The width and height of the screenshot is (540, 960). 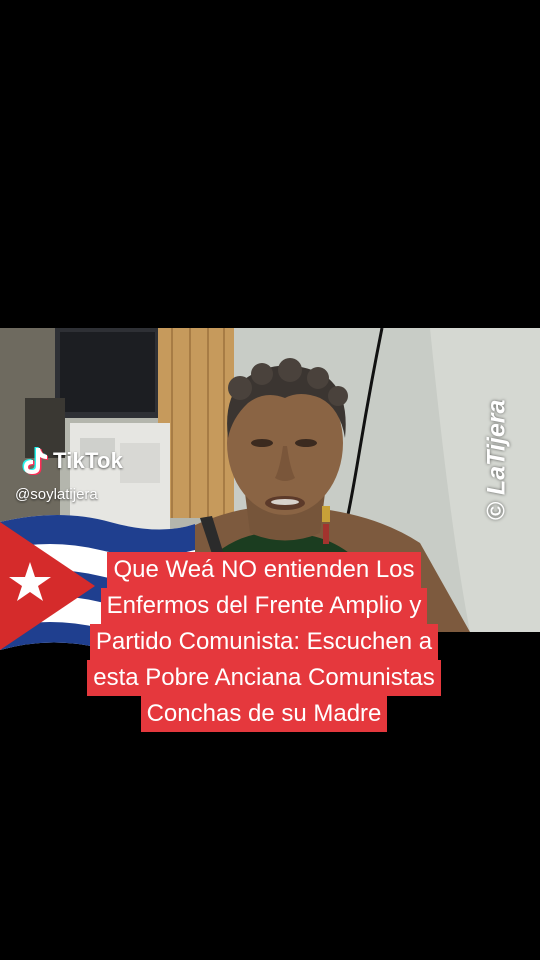 What do you see at coordinates (264, 606) in the screenshot?
I see `caption-line: Enfermos del Frente Amplio y` at bounding box center [264, 606].